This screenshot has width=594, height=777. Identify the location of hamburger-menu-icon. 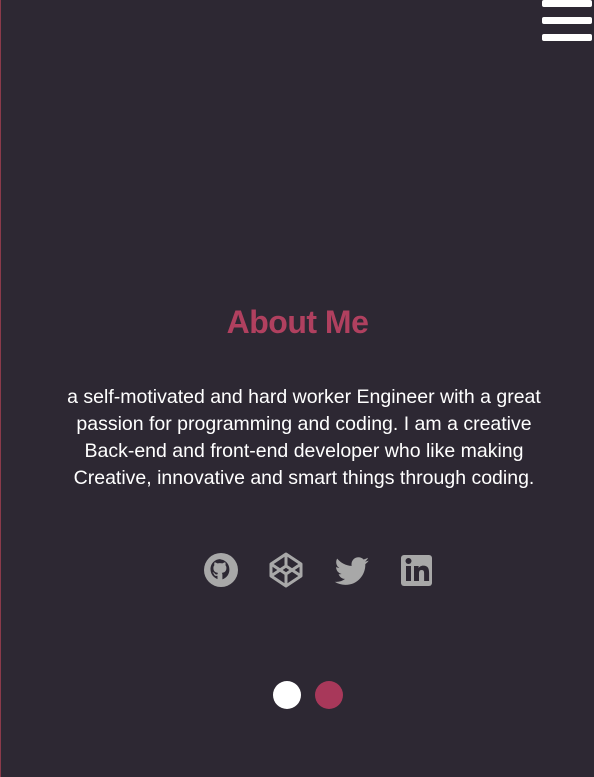
(567, 21).